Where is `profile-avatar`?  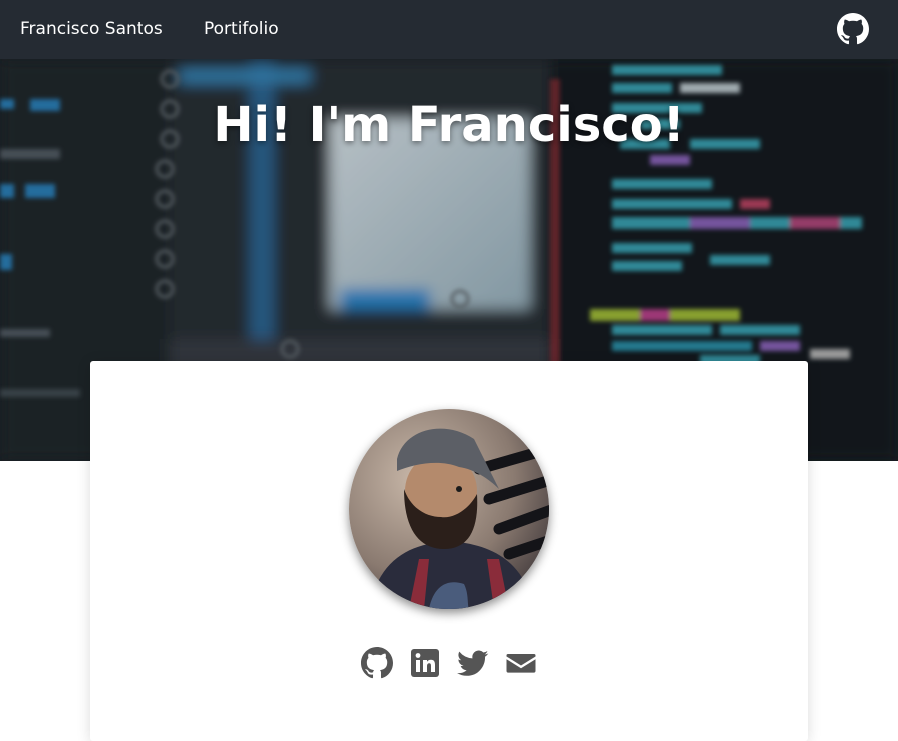
profile-avatar is located at coordinates (449, 509).